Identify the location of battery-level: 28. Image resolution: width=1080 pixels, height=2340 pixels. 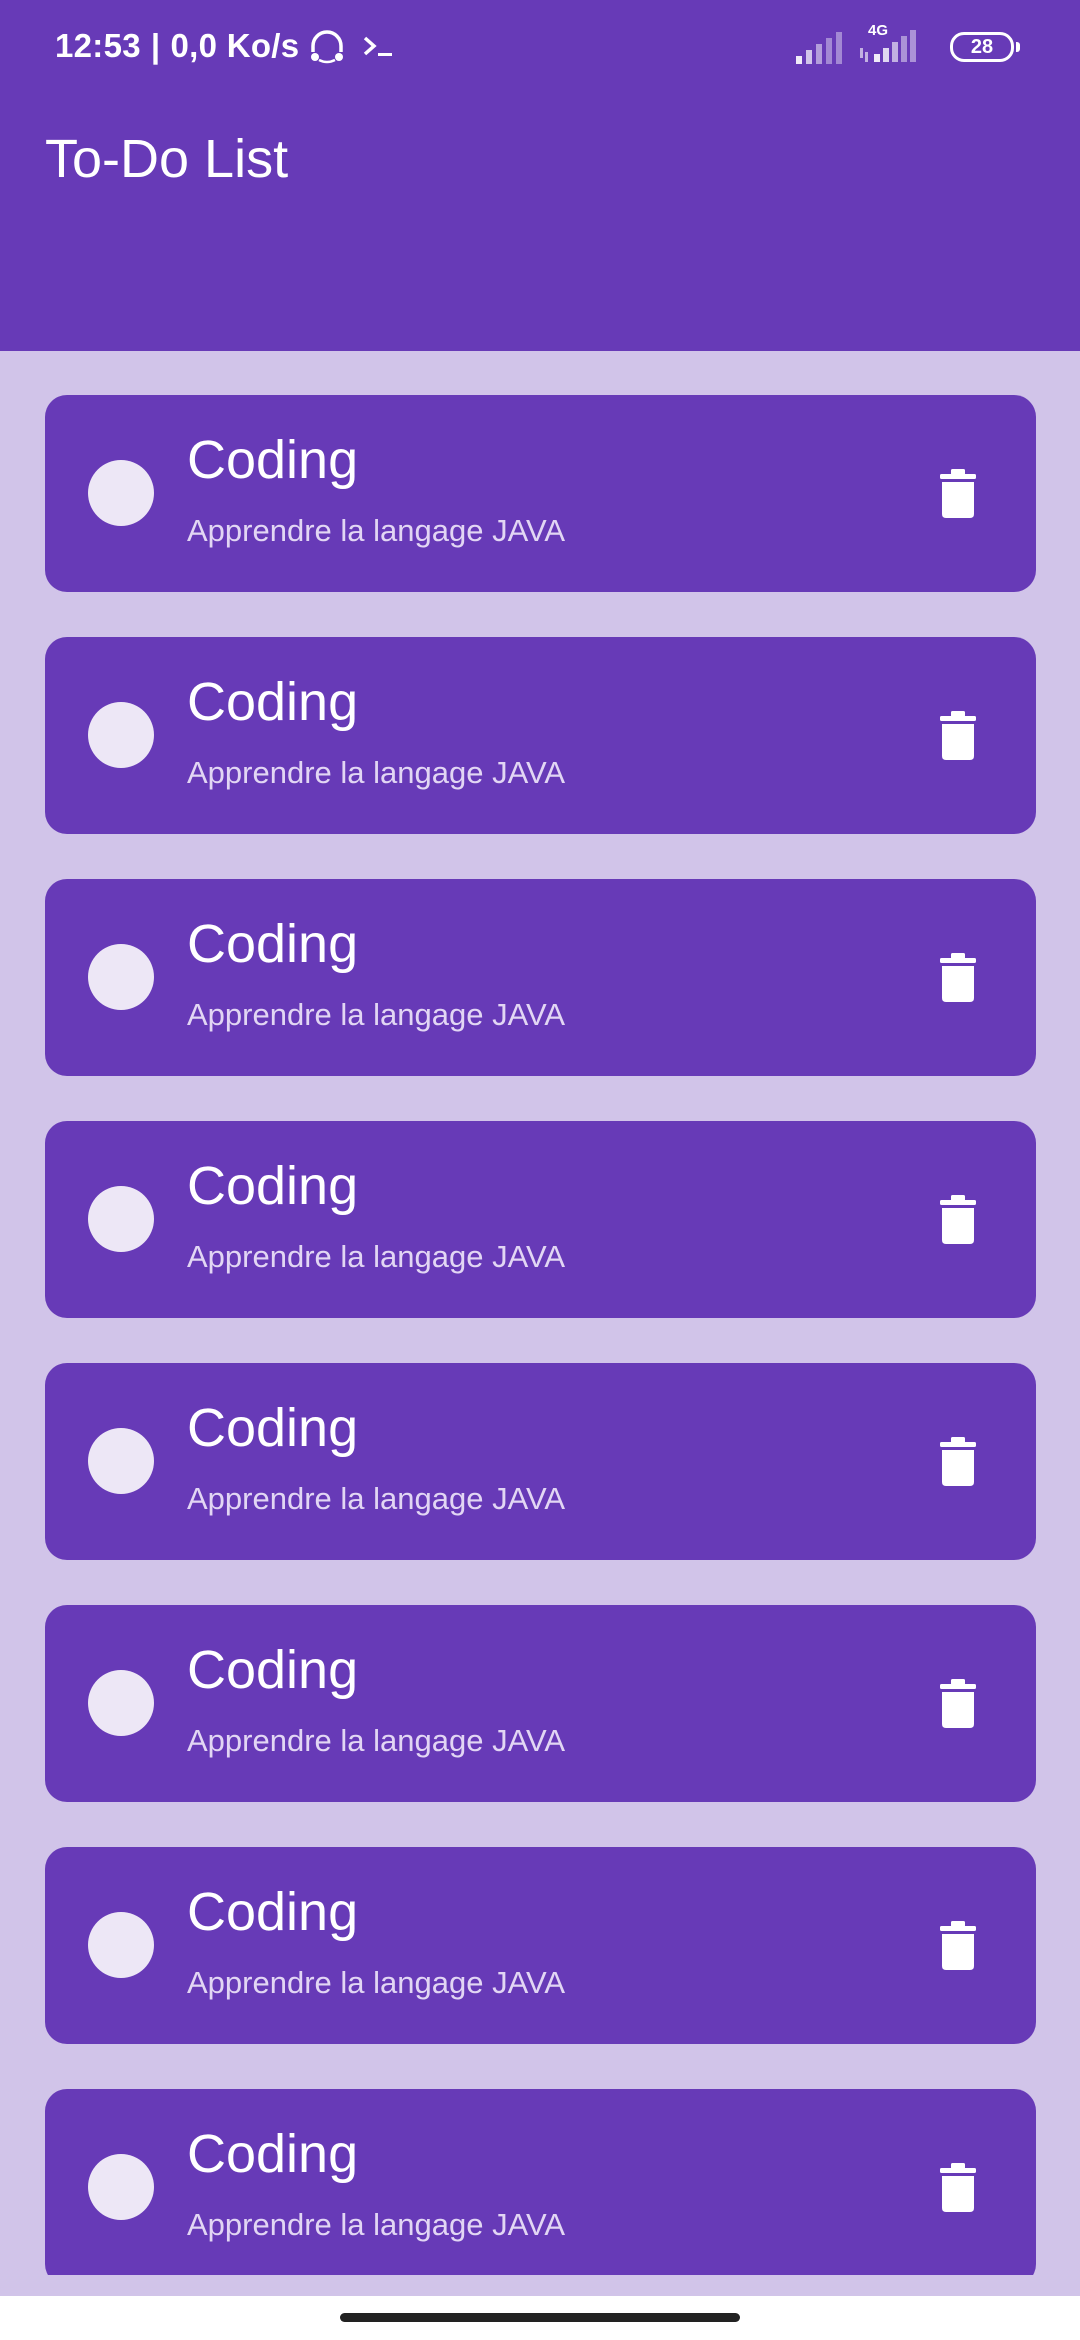
(982, 46).